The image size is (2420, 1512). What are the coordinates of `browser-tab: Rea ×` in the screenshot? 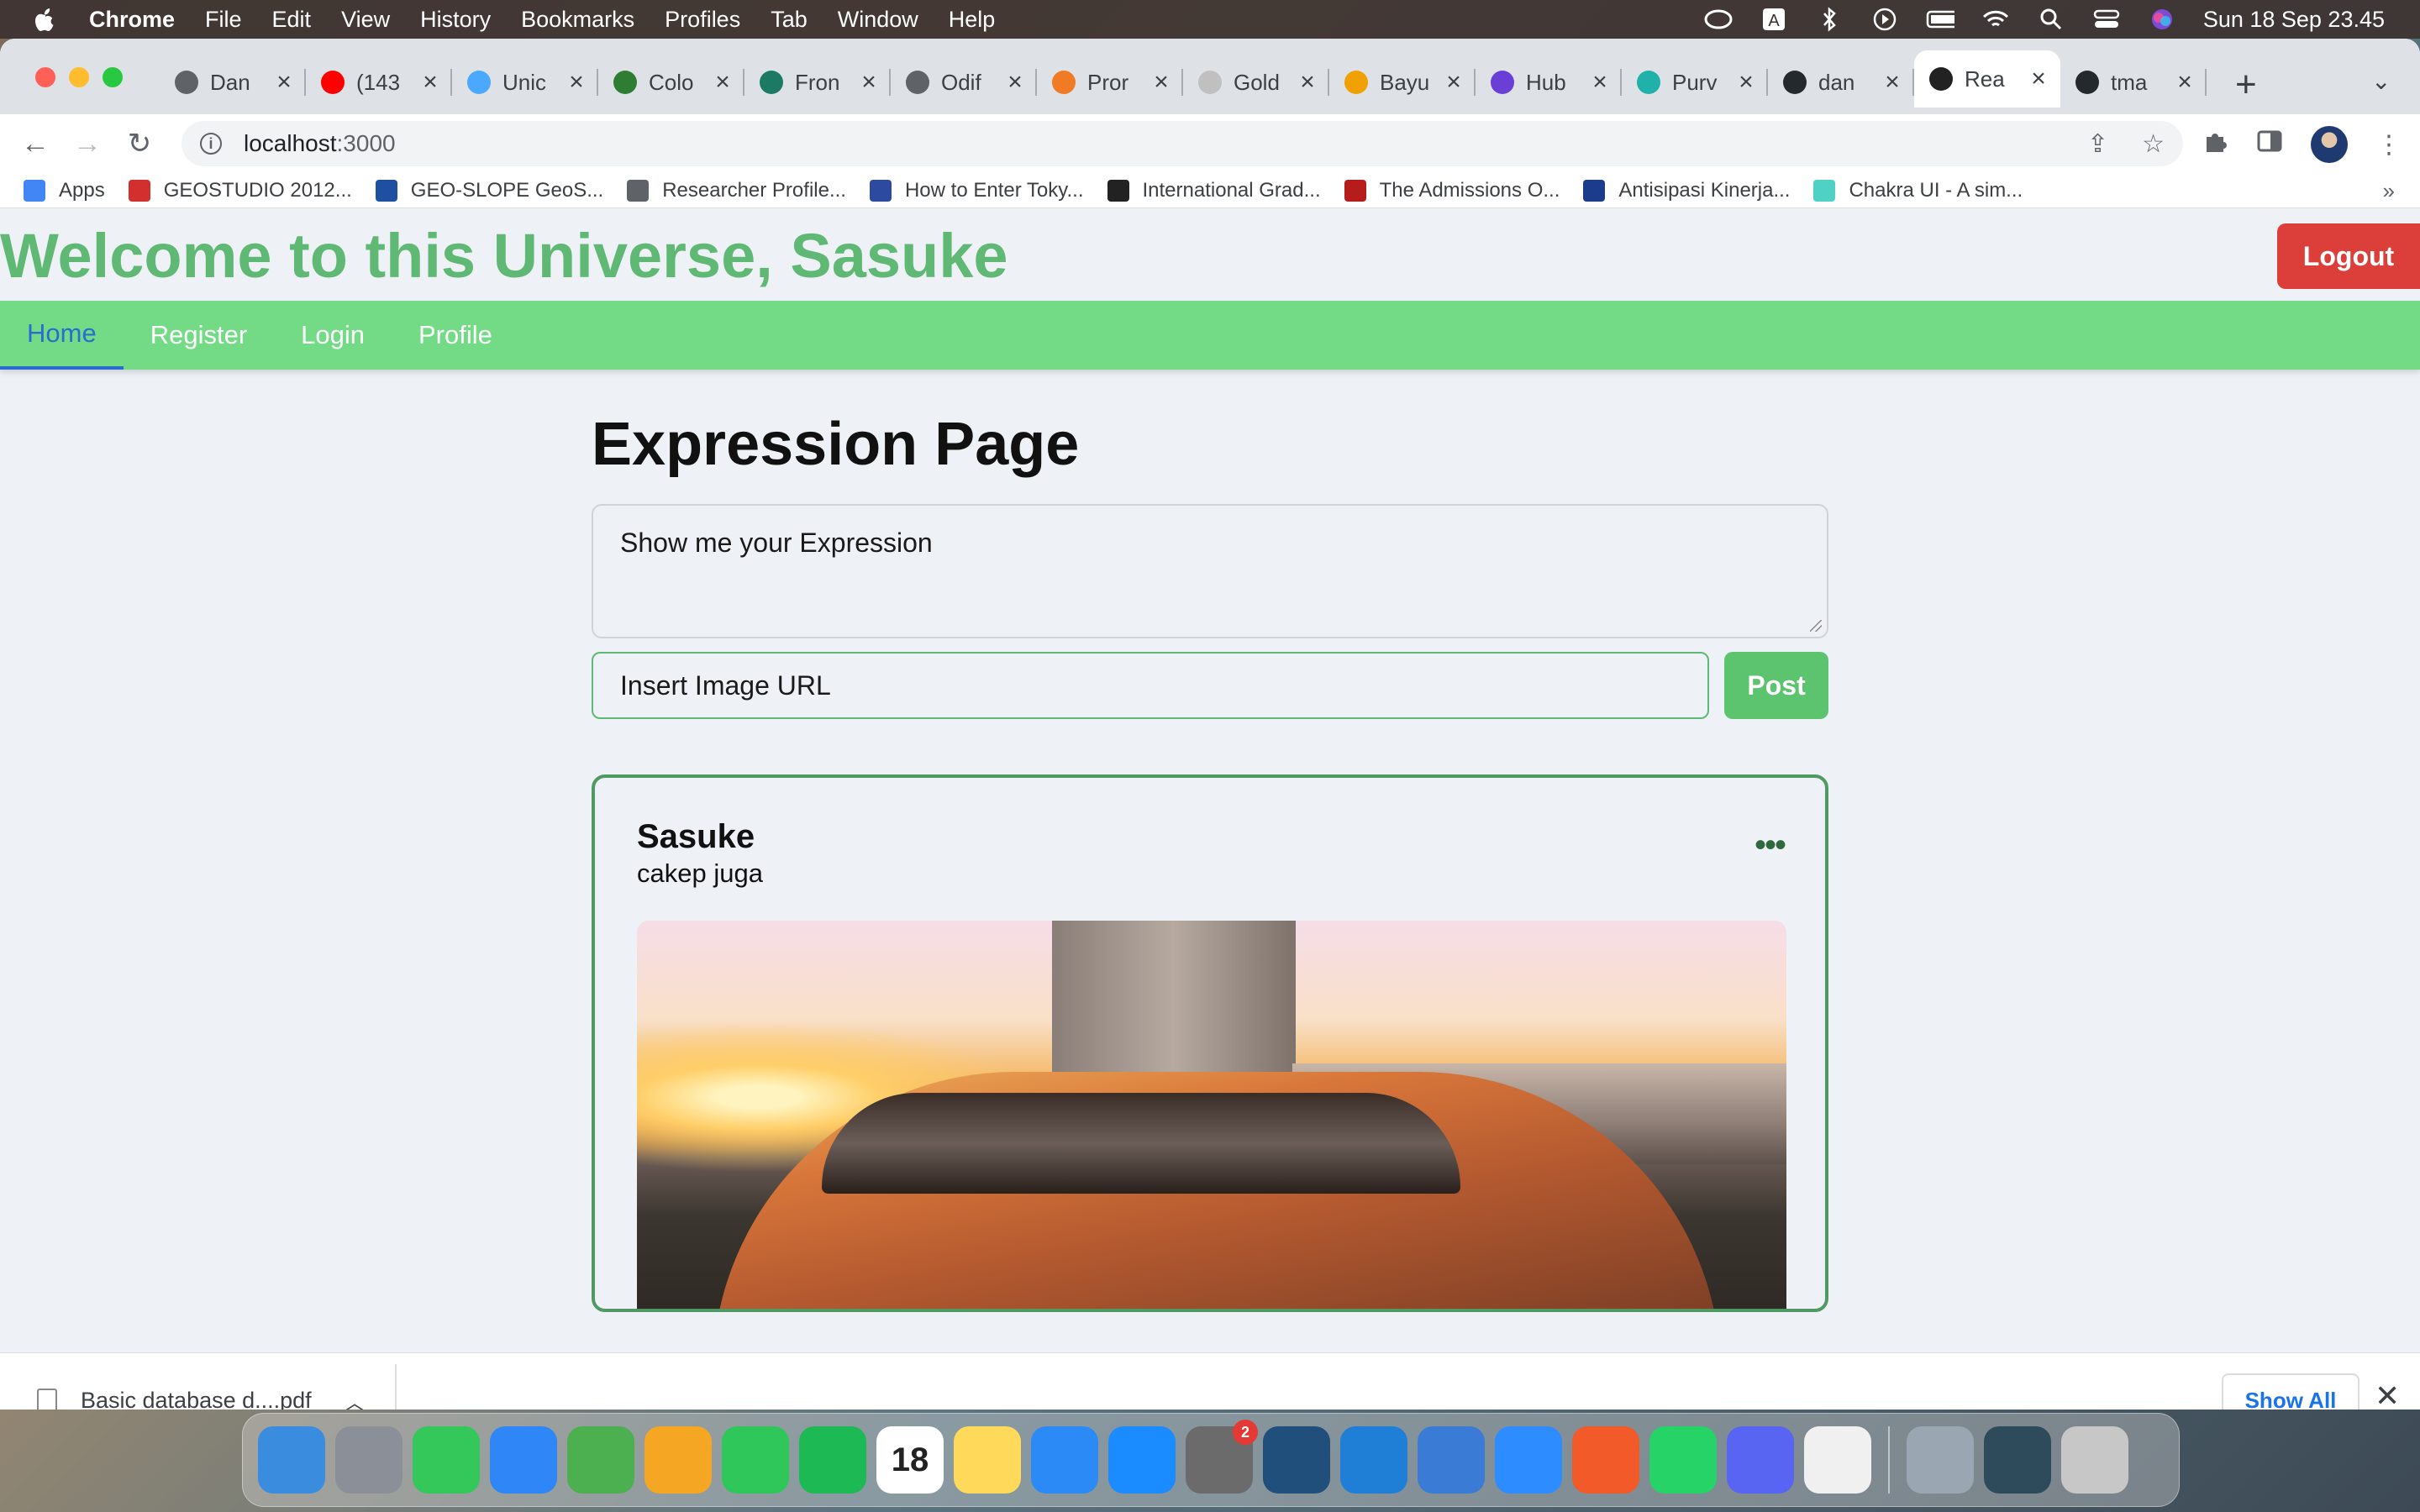 It's located at (1987, 79).